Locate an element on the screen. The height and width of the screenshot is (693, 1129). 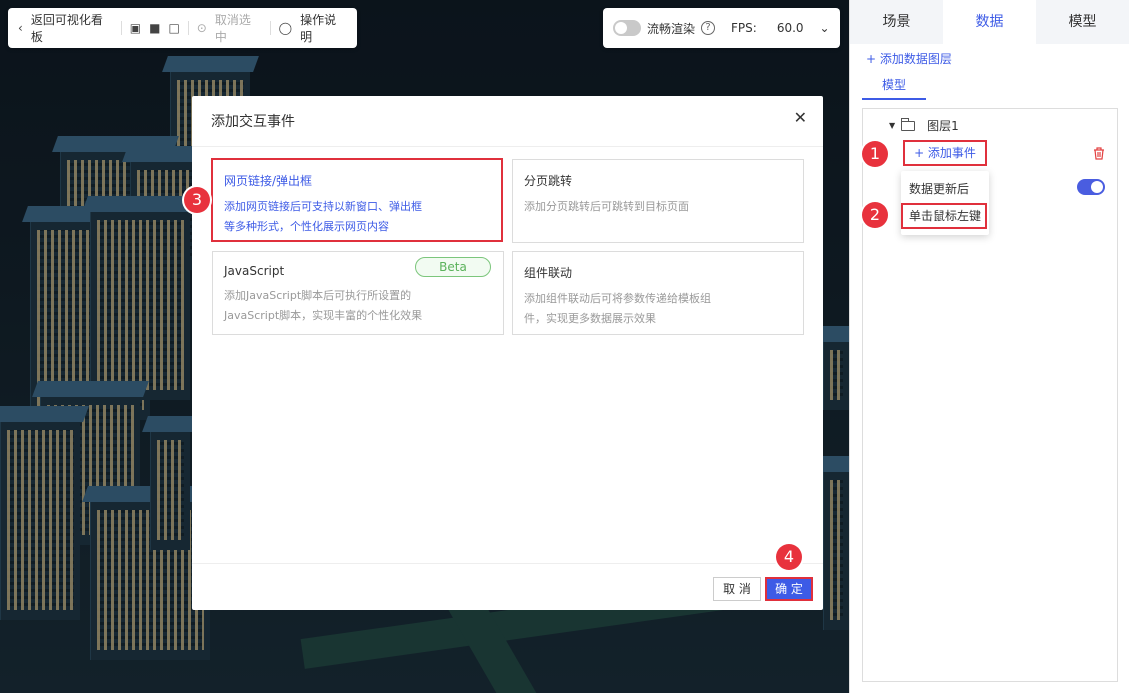
panel-tabs: 场景 数据 模型 is located at coordinates (989, 22).